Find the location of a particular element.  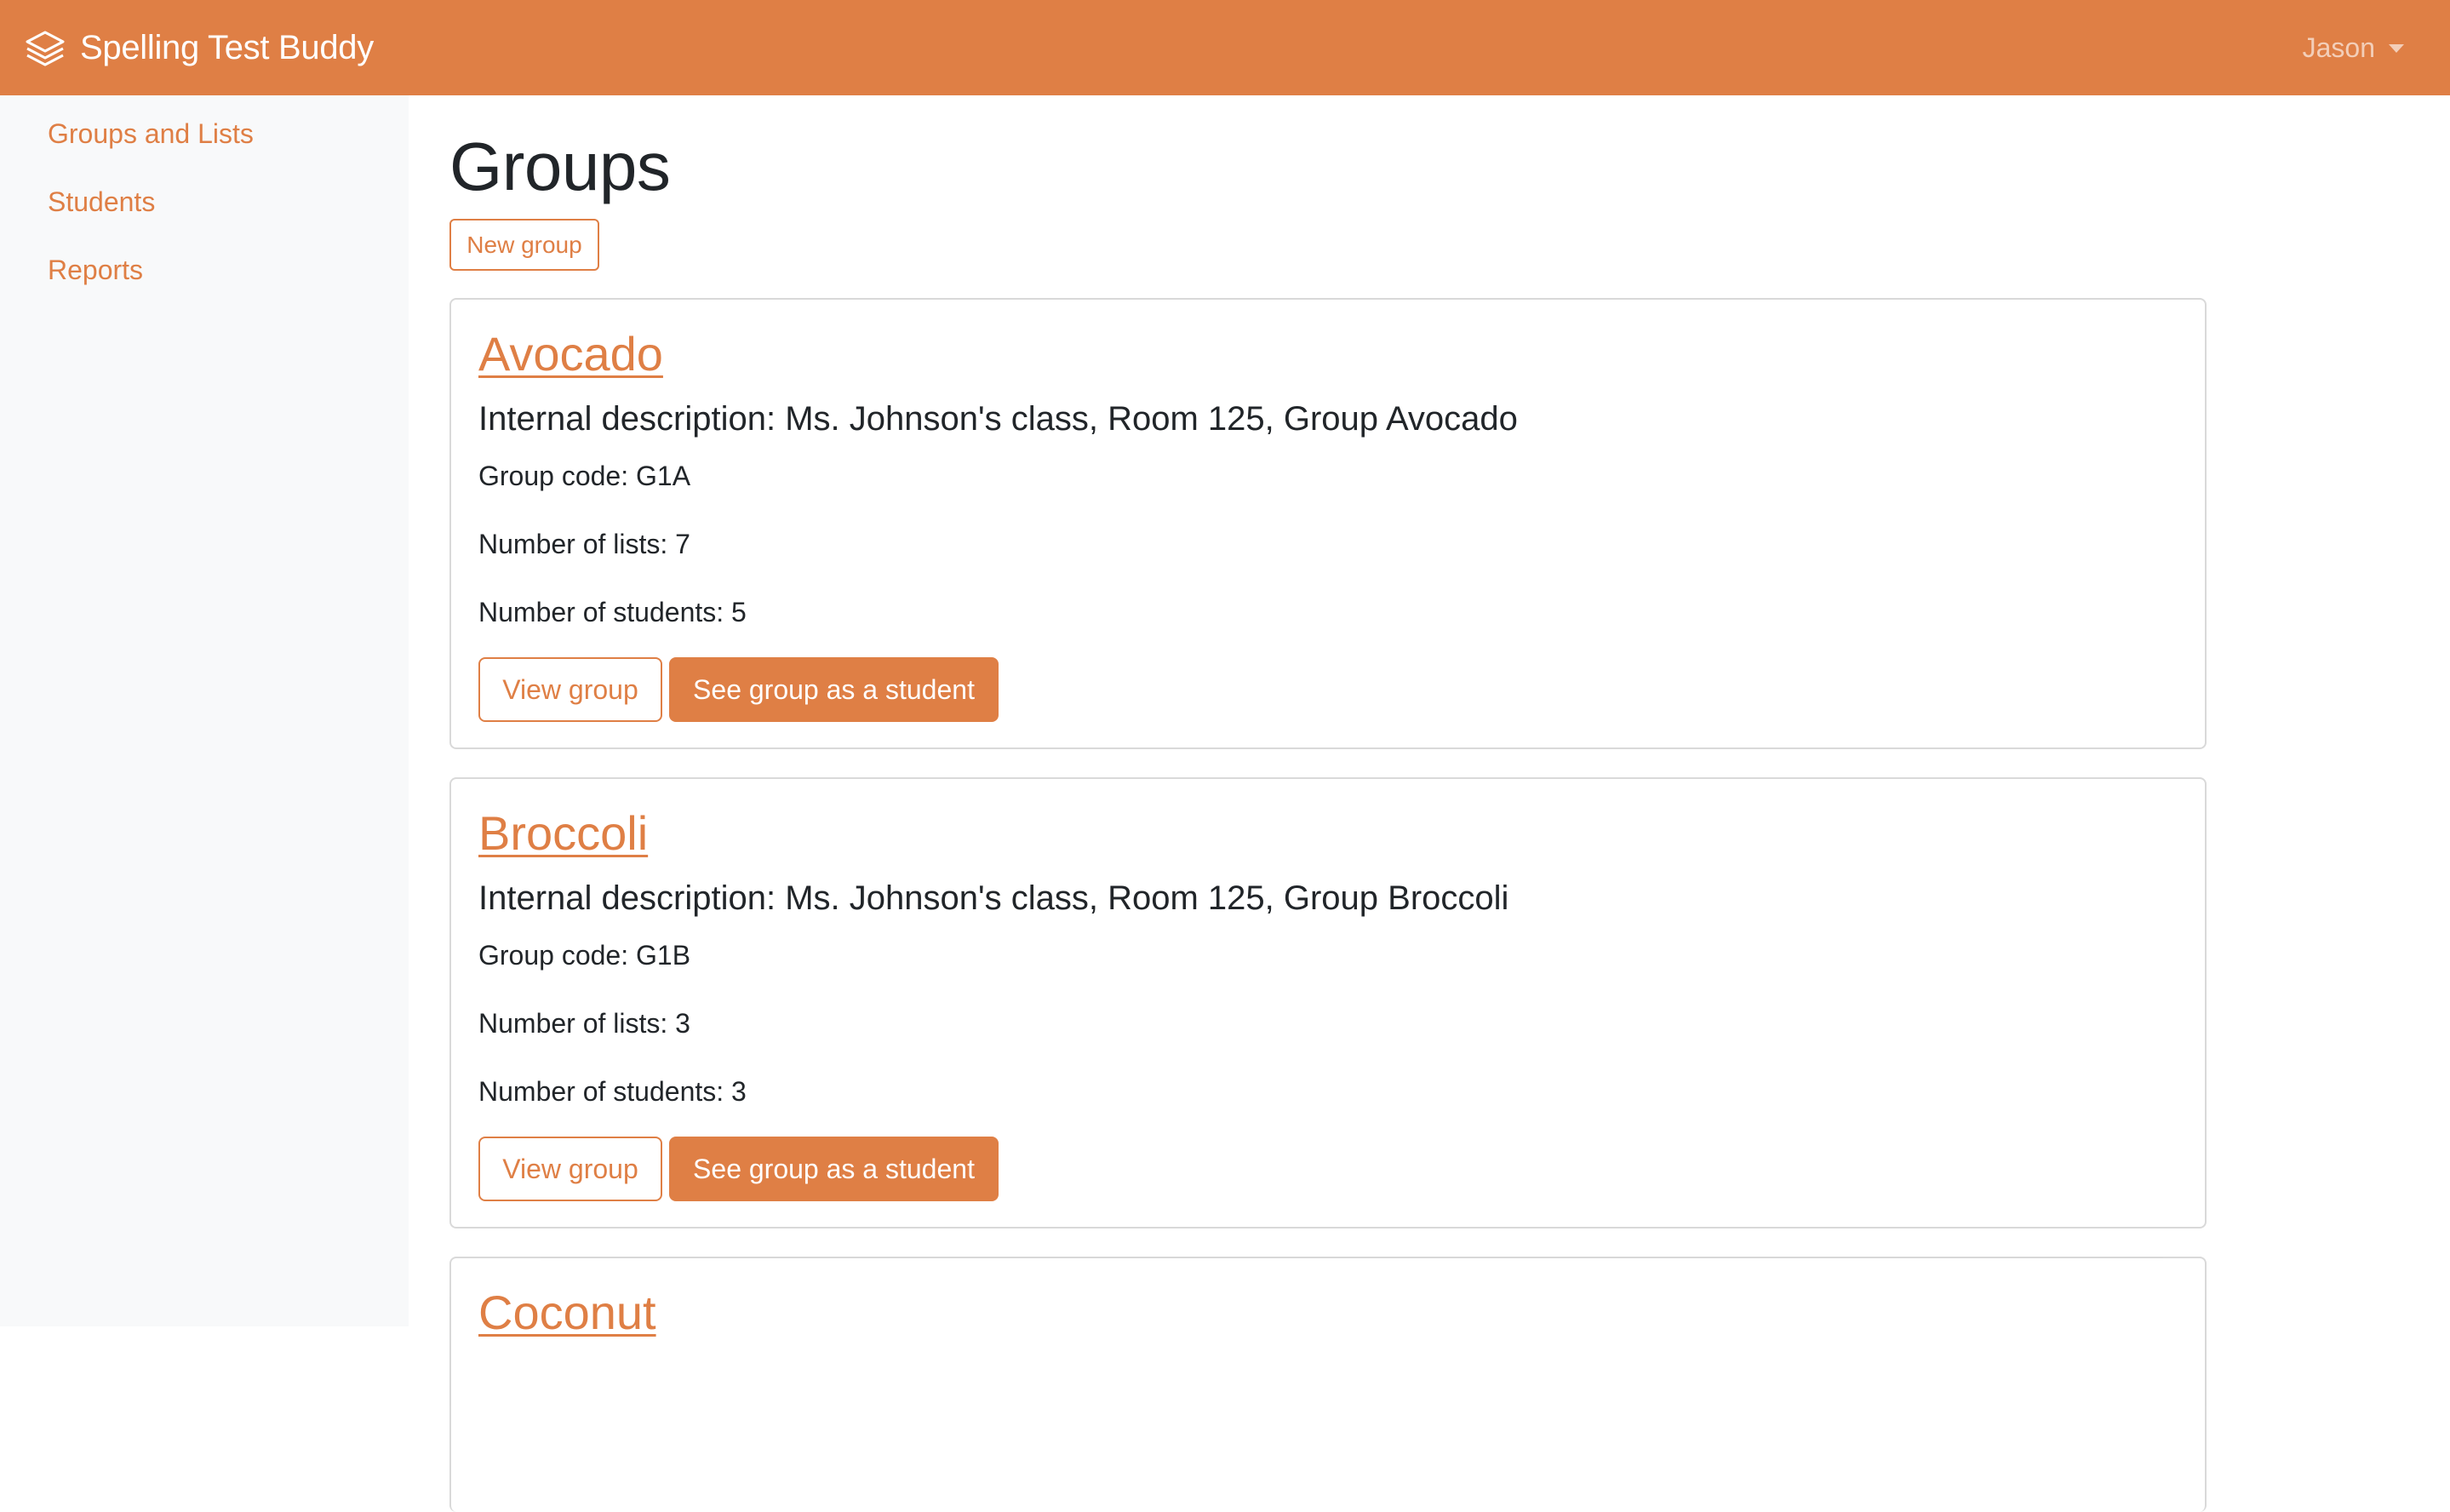

group-code: Group code: G1A is located at coordinates (584, 476).